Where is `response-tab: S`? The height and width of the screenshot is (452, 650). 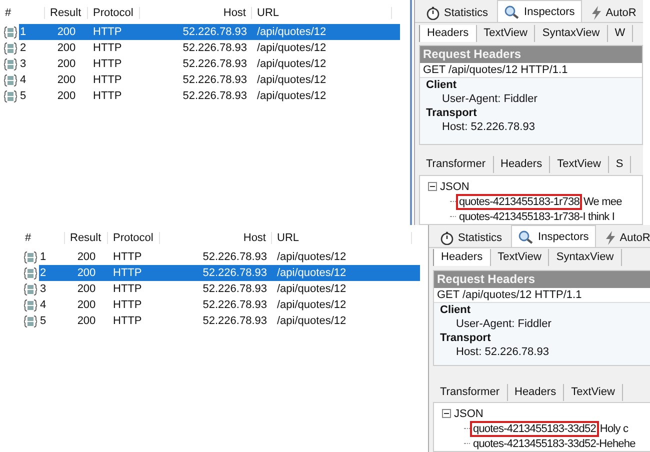
response-tab: S is located at coordinates (620, 165).